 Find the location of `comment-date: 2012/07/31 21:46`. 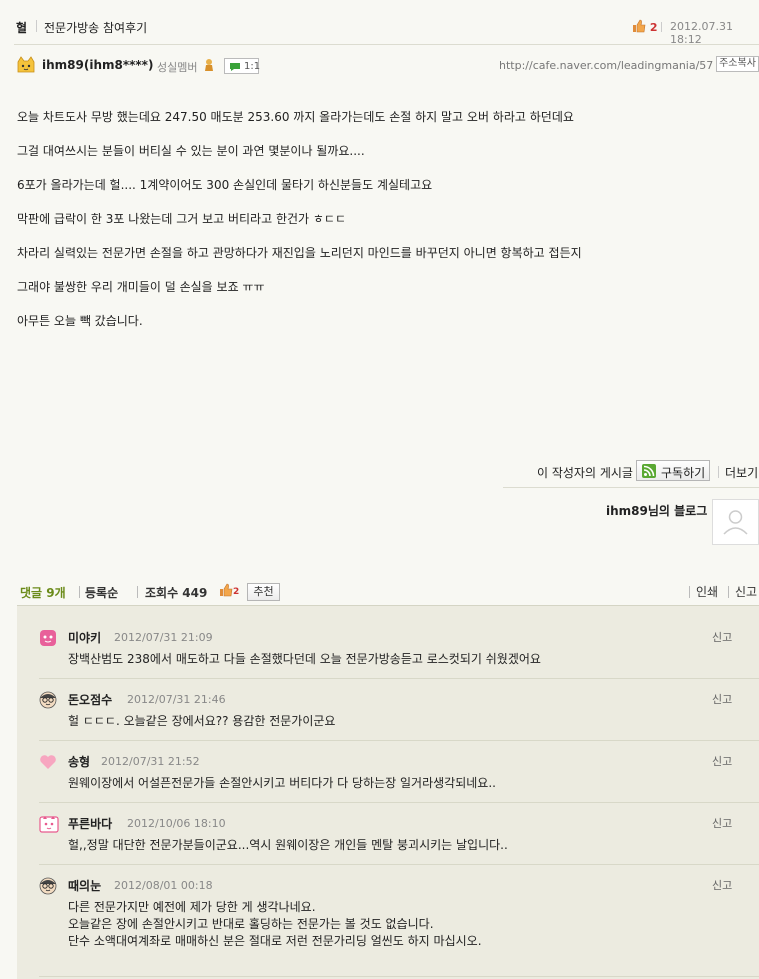

comment-date: 2012/07/31 21:46 is located at coordinates (176, 699).